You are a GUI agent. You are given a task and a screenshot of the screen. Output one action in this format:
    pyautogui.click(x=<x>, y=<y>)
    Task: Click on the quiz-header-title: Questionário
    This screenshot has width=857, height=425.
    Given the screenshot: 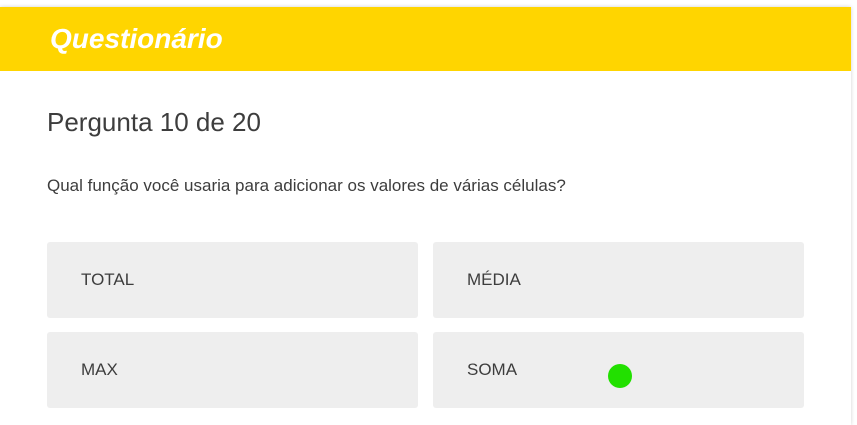 What is the action you would take?
    pyautogui.click(x=136, y=38)
    